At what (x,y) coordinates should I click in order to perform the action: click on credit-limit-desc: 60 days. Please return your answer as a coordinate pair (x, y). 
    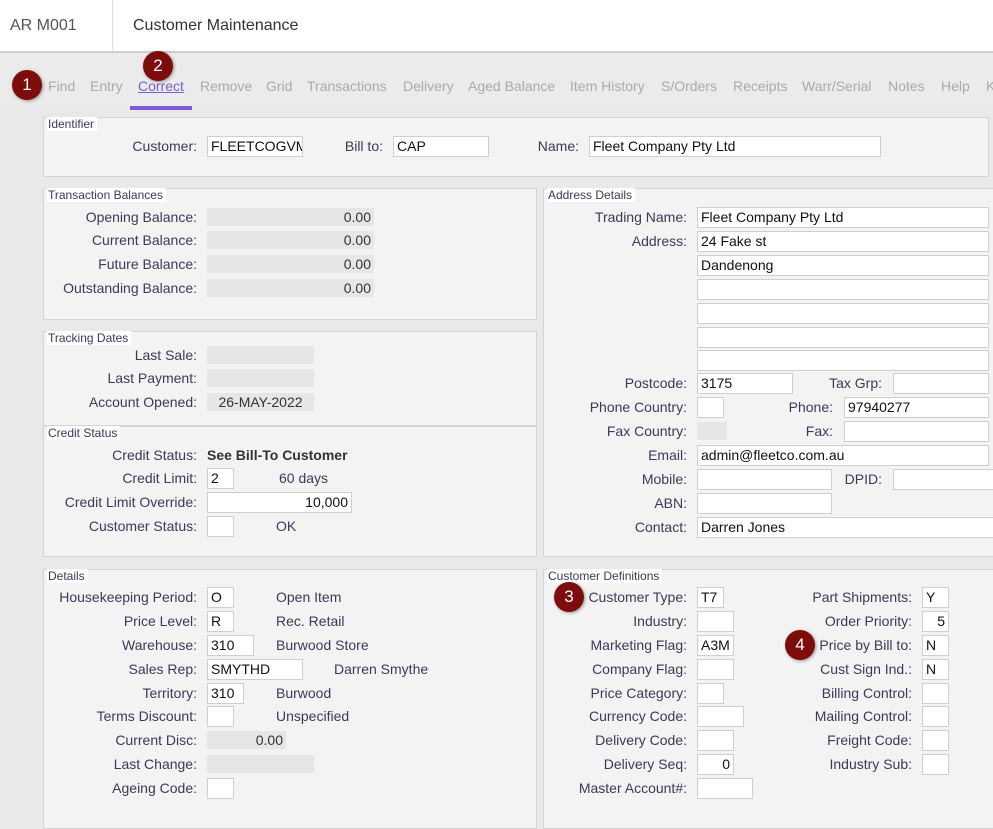
    Looking at the image, I should click on (304, 478).